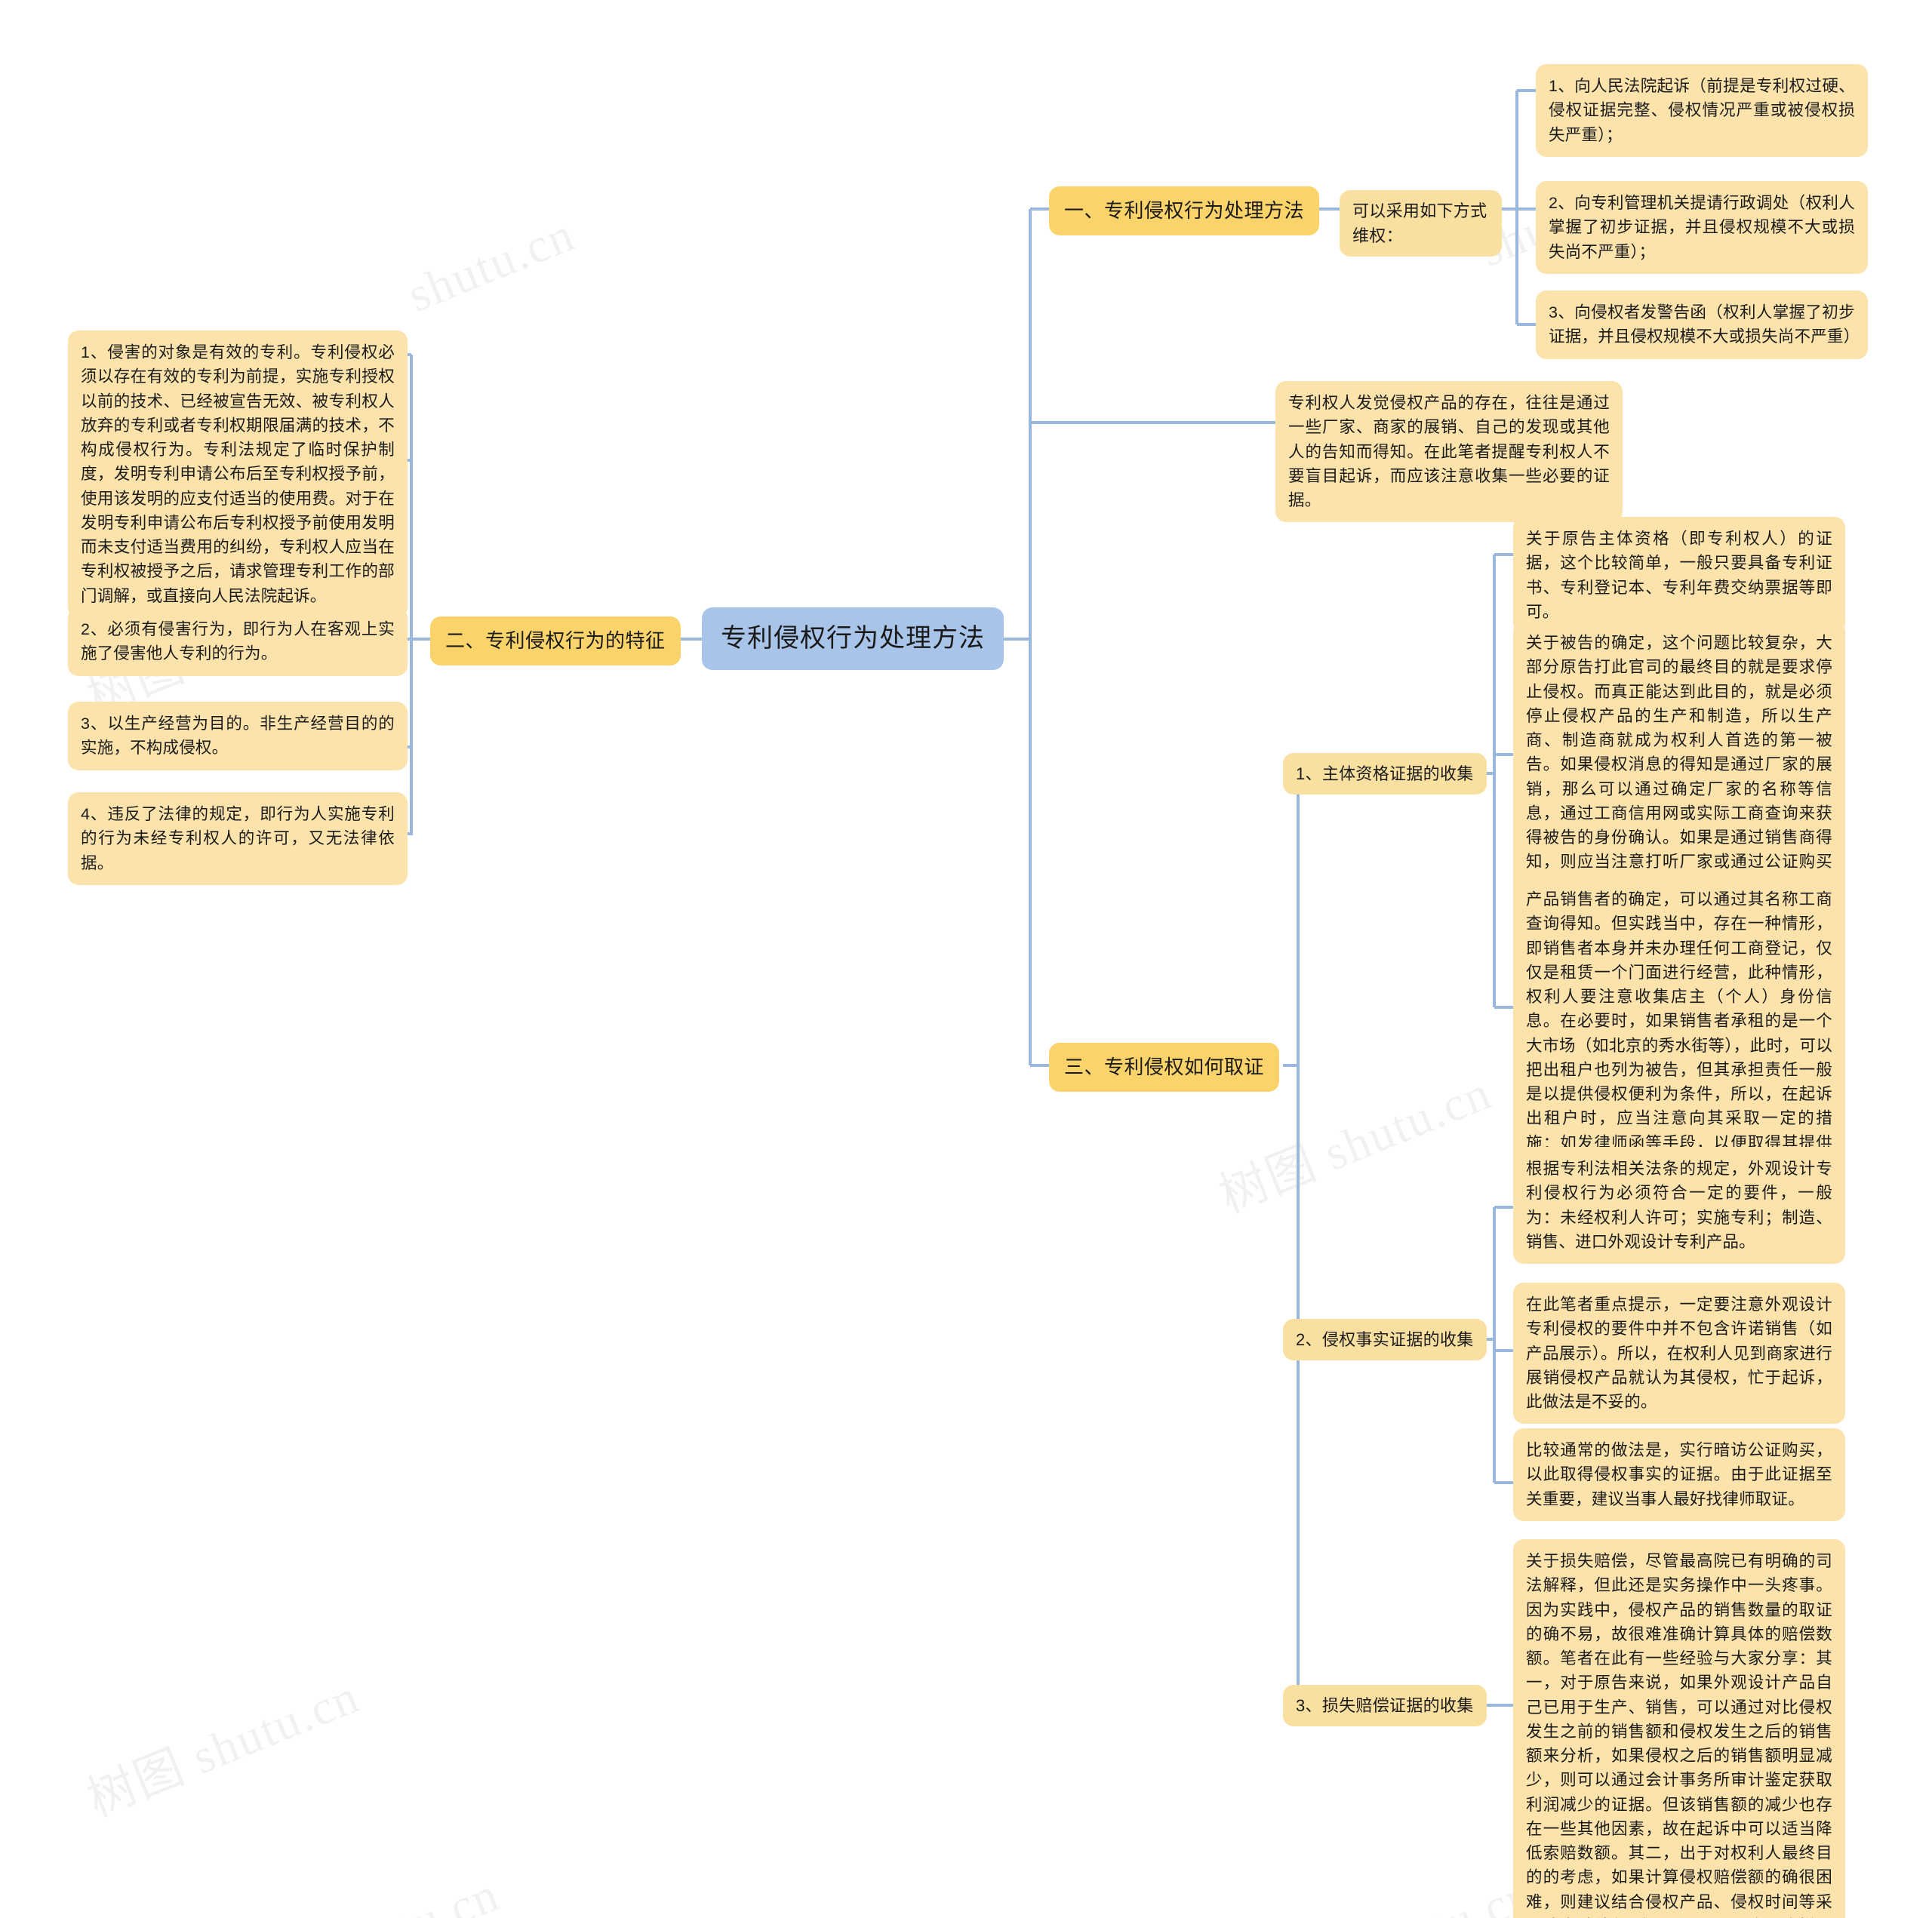 Image resolution: width=1932 pixels, height=1918 pixels. What do you see at coordinates (1702, 324) in the screenshot?
I see `leaf-method-3: 3、向侵权者发警告函（权利人掌握了初步证据，并且侵权规模不大或损失尚不严重）` at bounding box center [1702, 324].